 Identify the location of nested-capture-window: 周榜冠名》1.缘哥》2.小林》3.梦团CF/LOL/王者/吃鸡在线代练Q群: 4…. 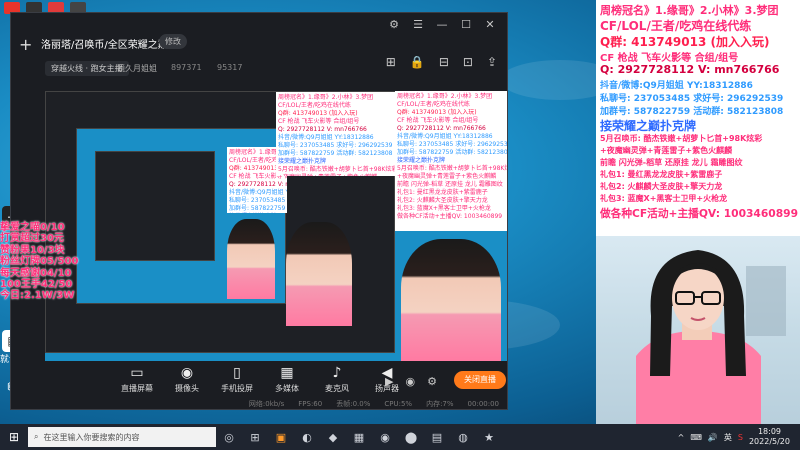
(181, 216).